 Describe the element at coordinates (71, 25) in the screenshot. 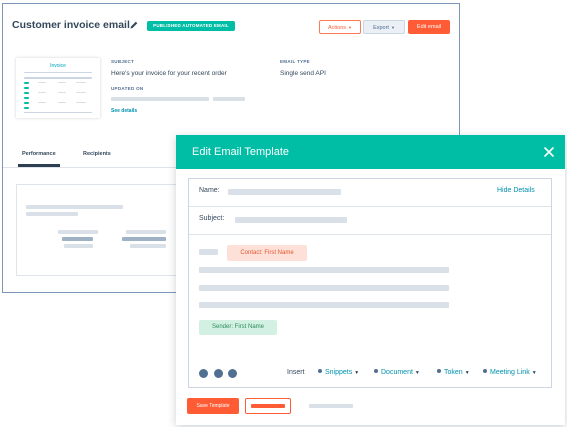

I see `page-title: Customer invoice email` at that location.